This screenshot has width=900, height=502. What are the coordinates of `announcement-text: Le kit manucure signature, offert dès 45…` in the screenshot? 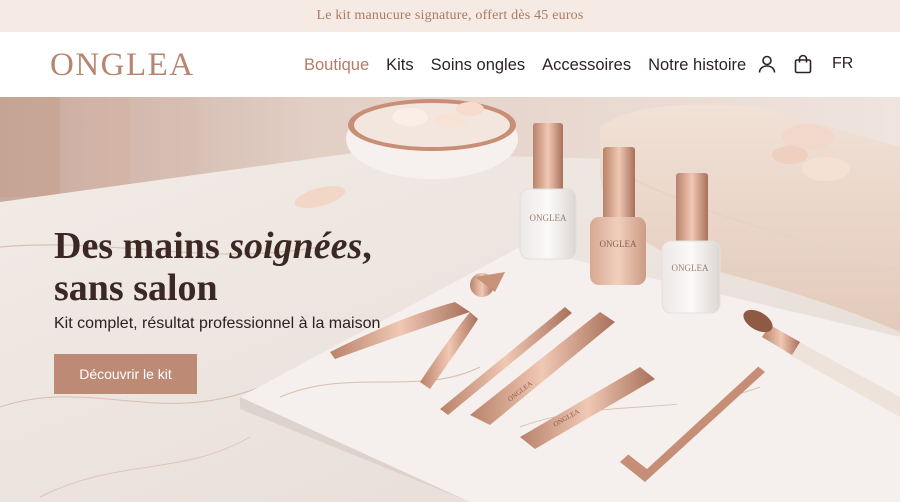 It's located at (450, 15).